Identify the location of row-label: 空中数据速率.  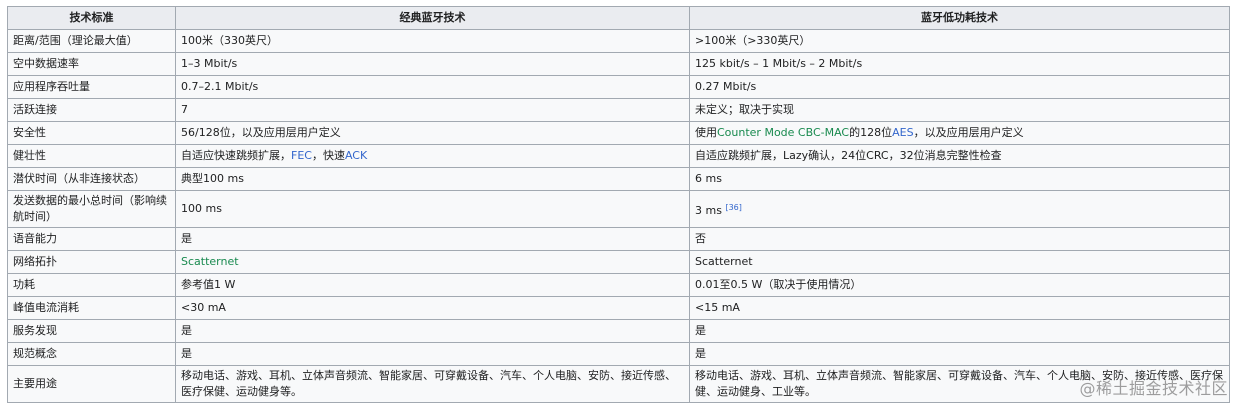
(91, 64).